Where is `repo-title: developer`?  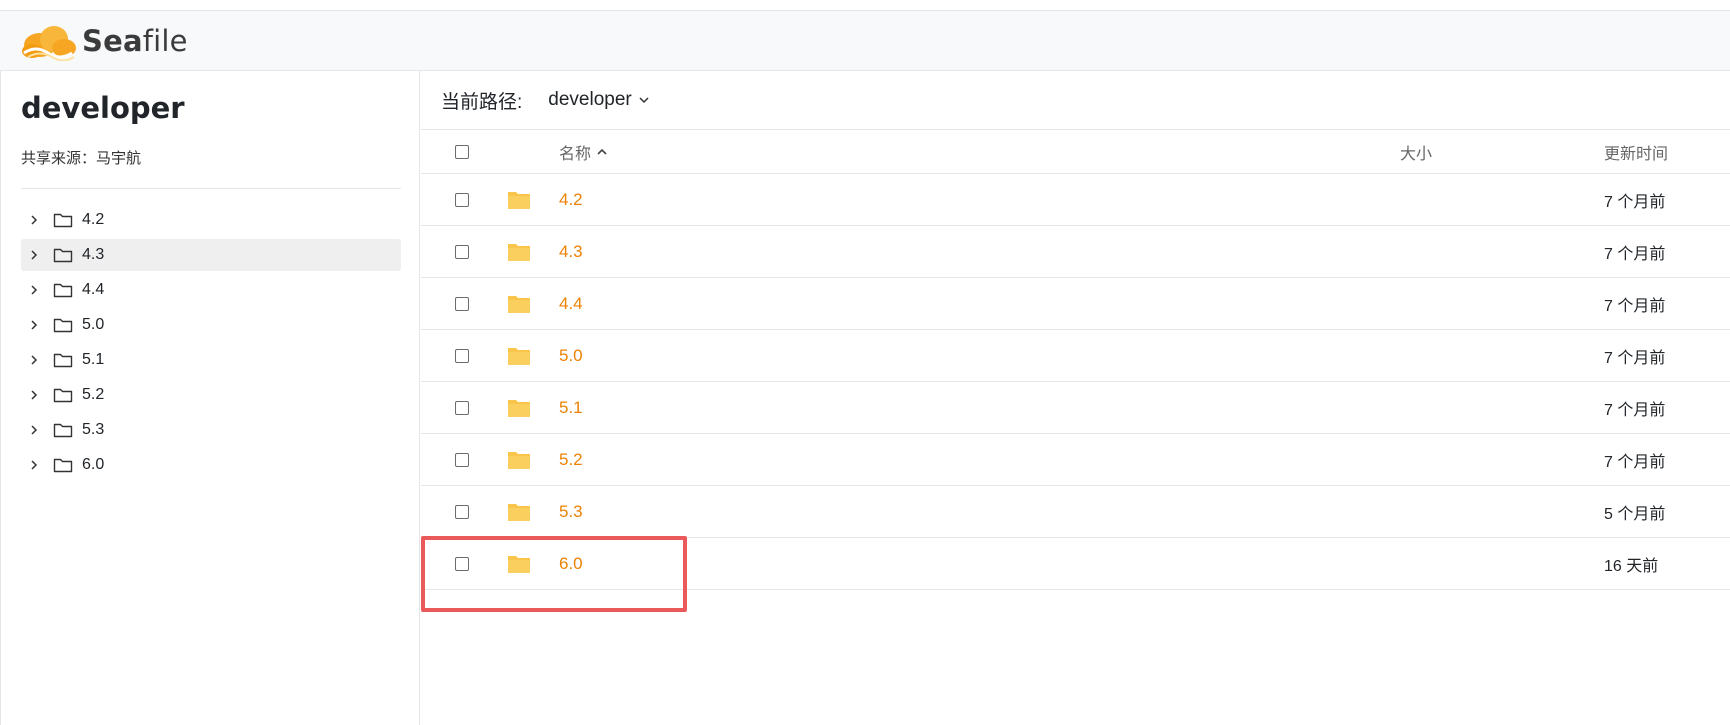 repo-title: developer is located at coordinates (103, 108).